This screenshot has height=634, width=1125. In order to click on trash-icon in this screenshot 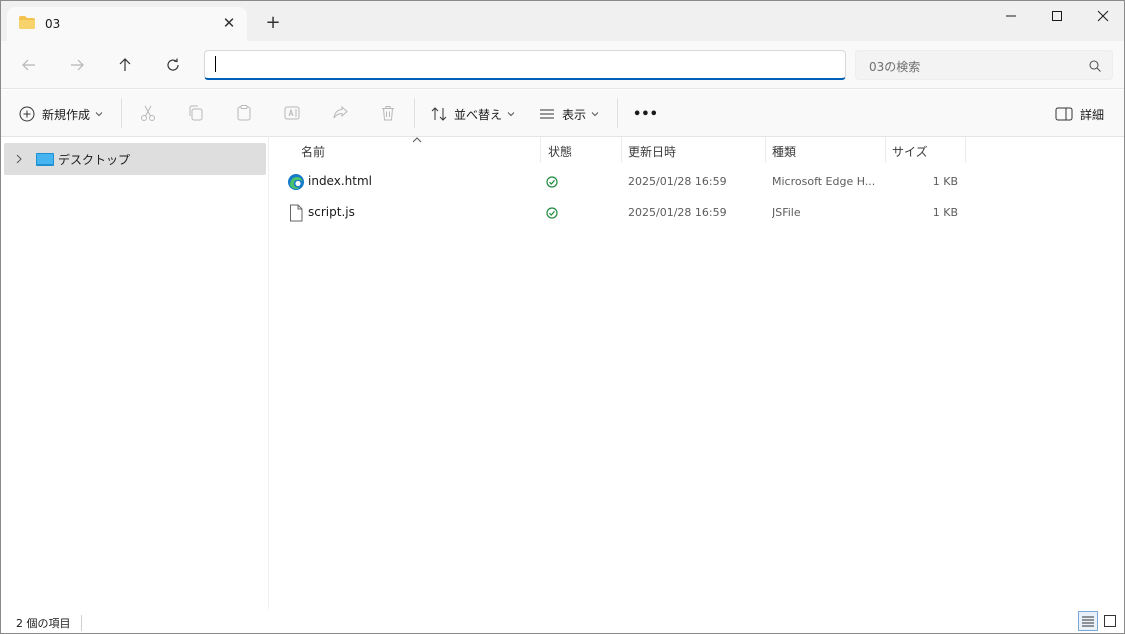, I will do `click(388, 113)`.